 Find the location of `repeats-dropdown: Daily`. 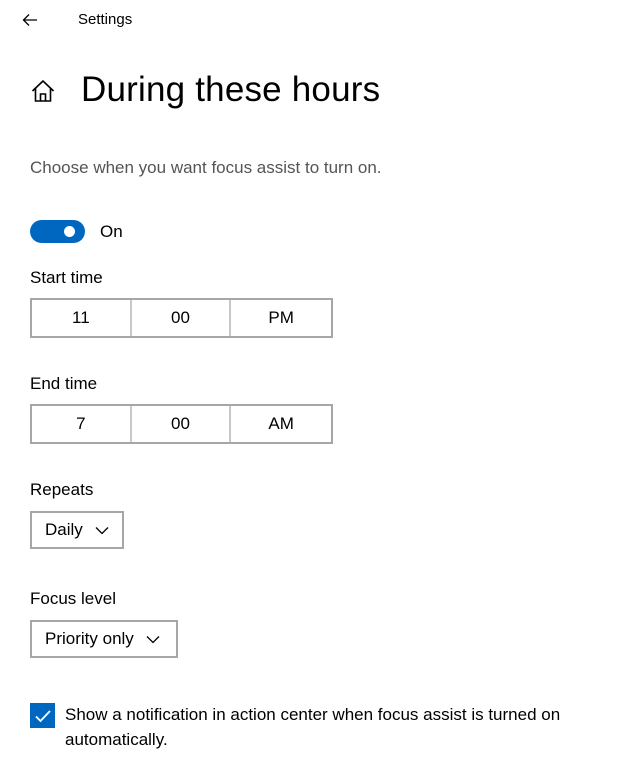

repeats-dropdown: Daily is located at coordinates (77, 530).